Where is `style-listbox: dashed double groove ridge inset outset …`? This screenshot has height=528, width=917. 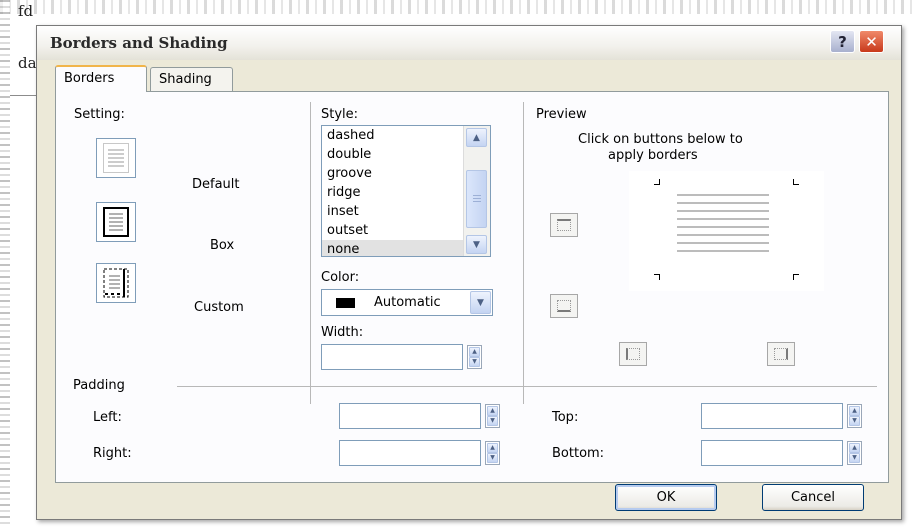 style-listbox: dashed double groove ridge inset outset … is located at coordinates (406, 191).